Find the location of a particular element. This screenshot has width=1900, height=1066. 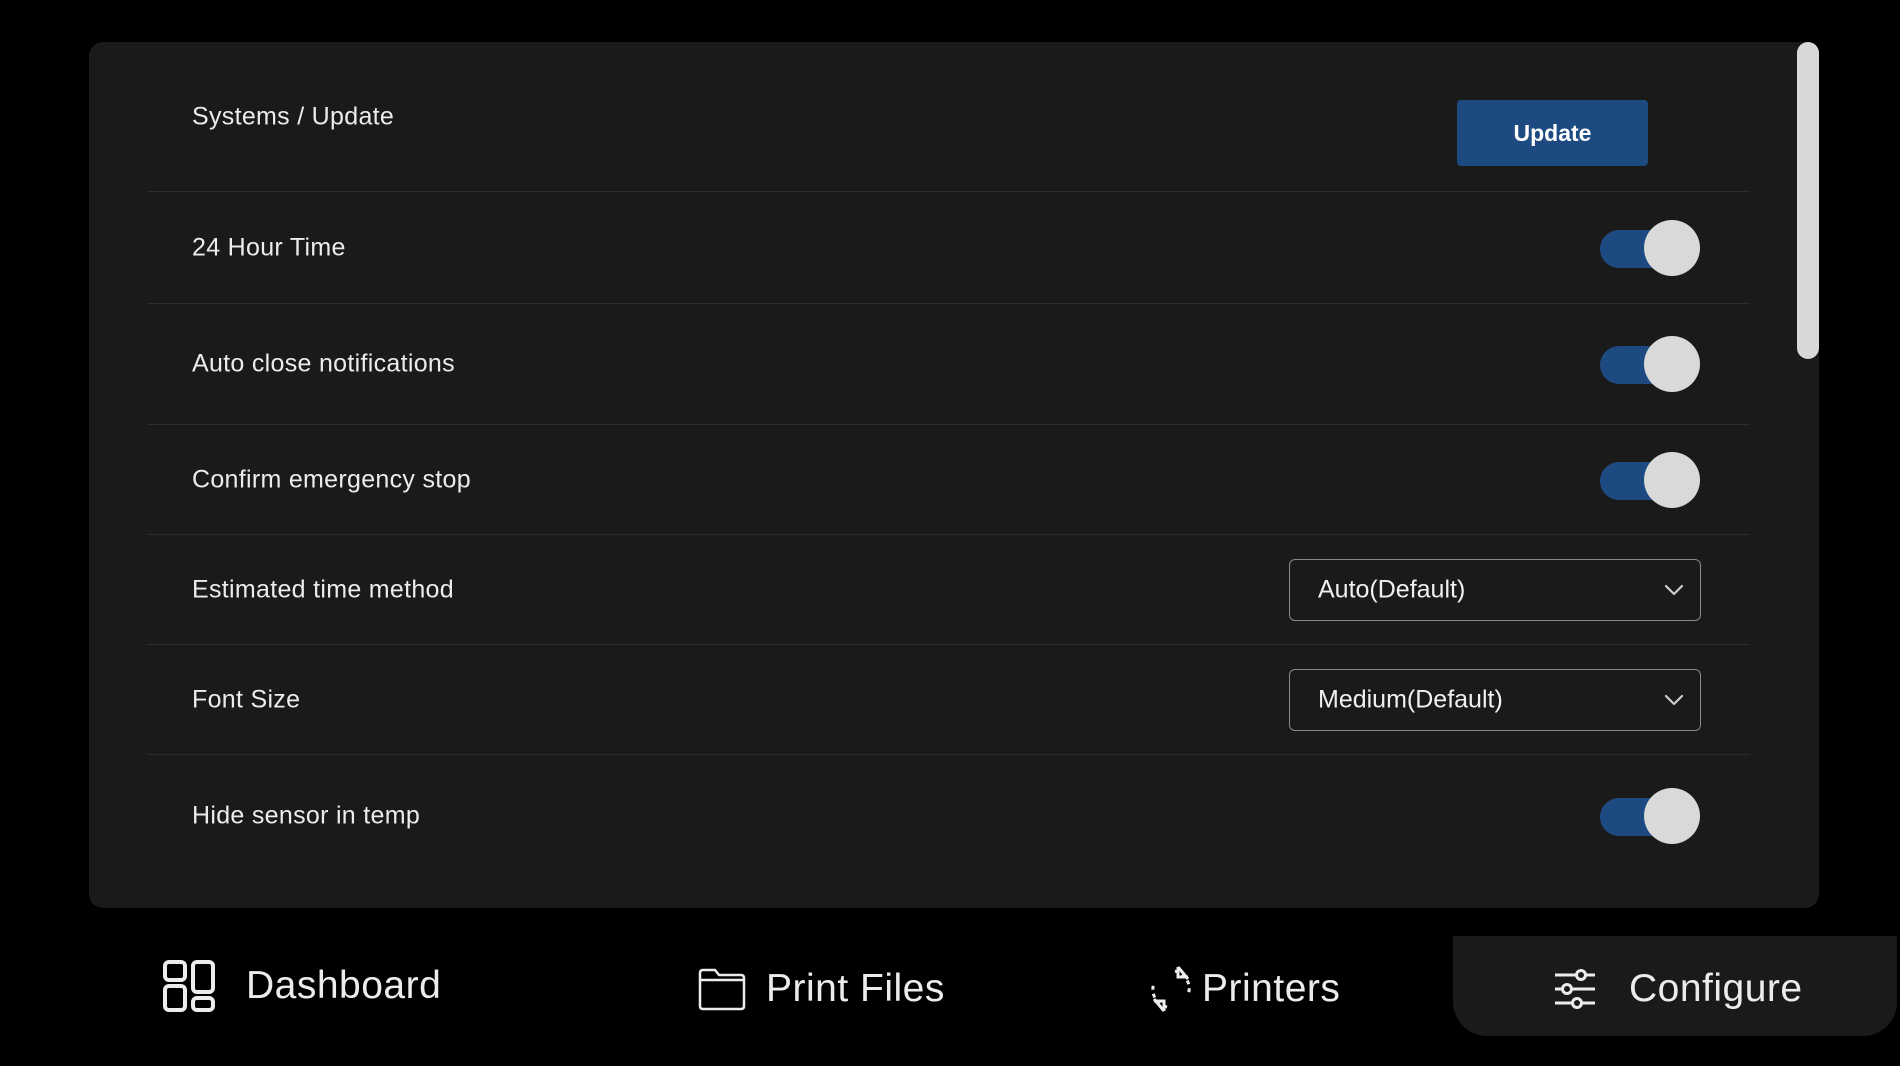

setting-label: Confirm emergency stop is located at coordinates (331, 479).